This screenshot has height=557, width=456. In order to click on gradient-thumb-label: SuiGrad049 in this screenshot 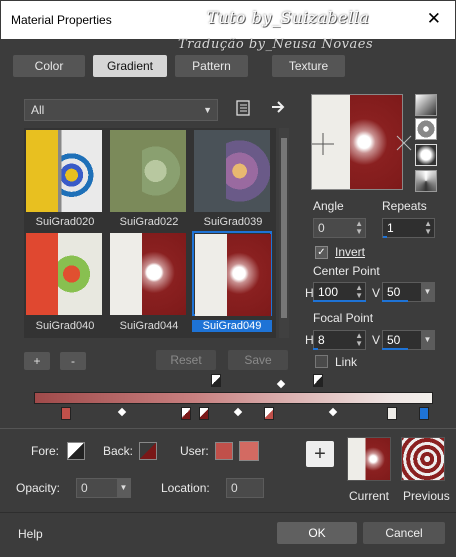, I will do `click(232, 326)`.